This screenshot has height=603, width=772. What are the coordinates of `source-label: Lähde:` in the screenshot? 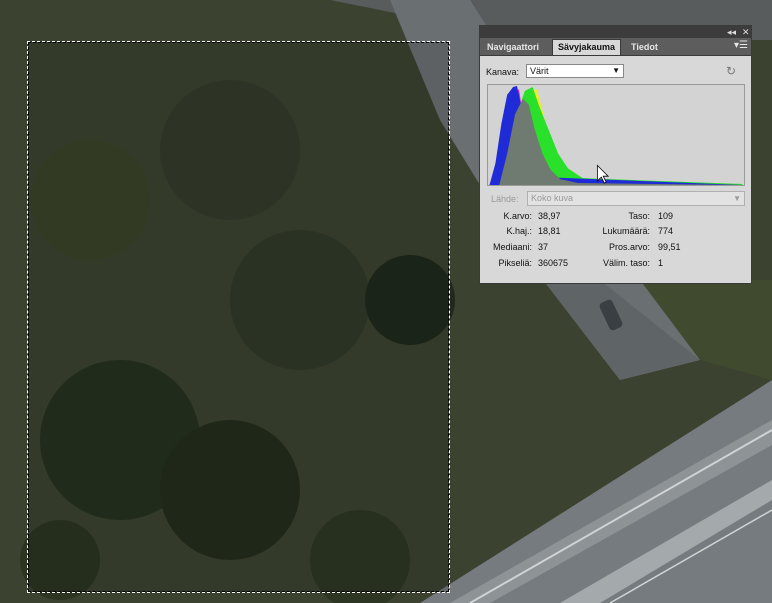 It's located at (505, 199).